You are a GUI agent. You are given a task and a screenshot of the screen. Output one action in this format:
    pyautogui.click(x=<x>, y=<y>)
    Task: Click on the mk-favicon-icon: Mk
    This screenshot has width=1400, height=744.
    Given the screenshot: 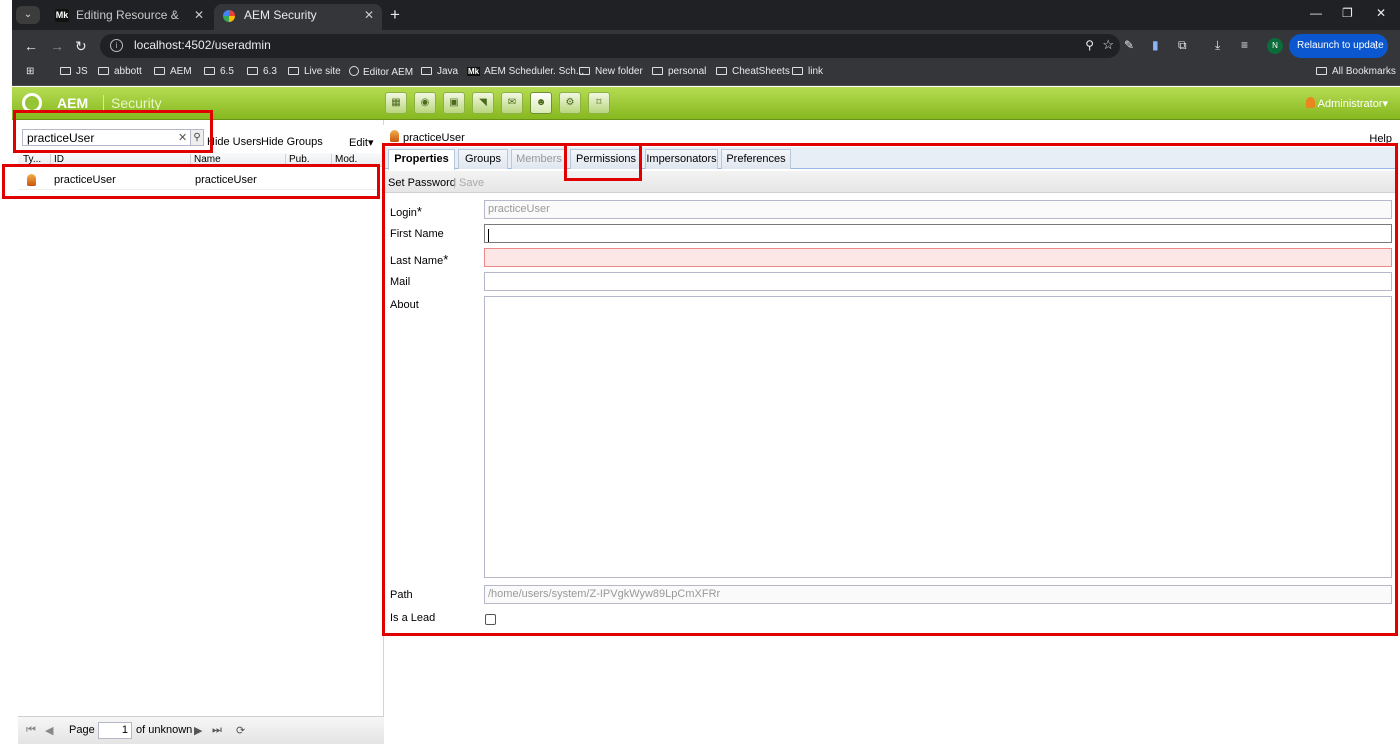 What is the action you would take?
    pyautogui.click(x=62, y=15)
    